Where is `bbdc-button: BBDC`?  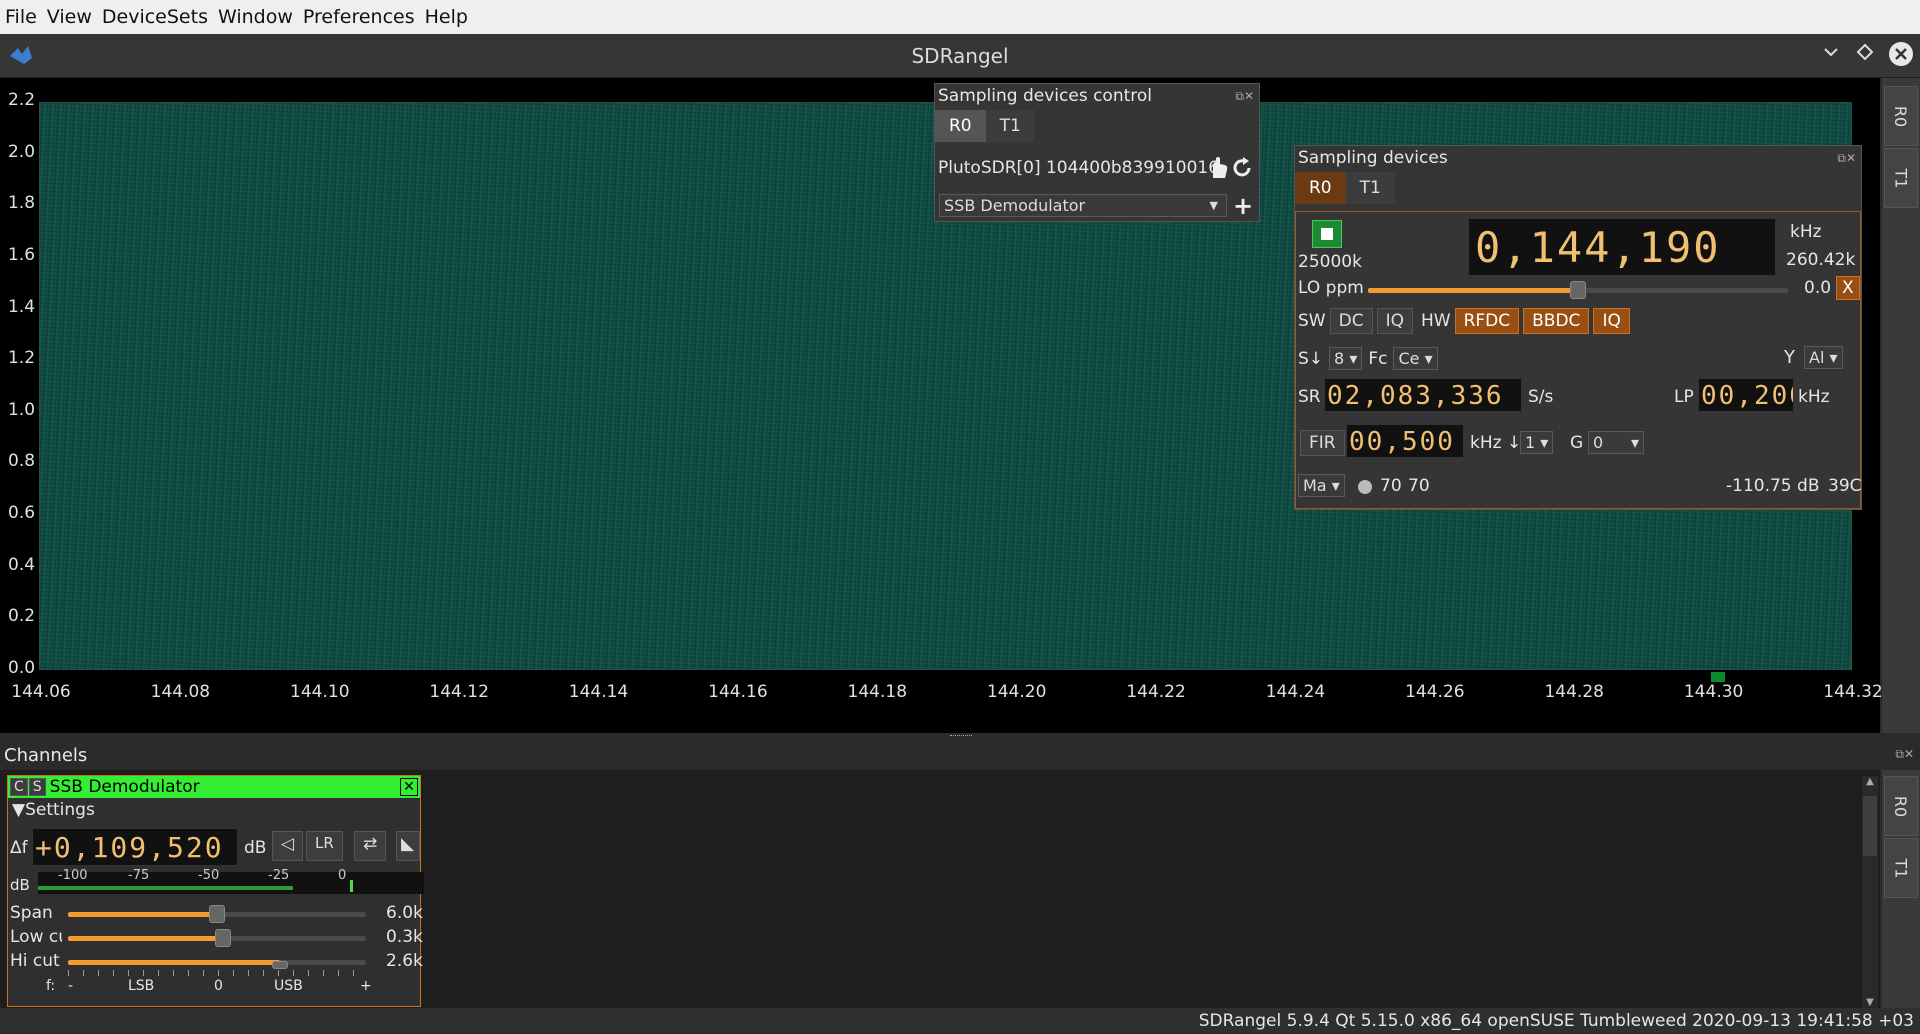 bbdc-button: BBDC is located at coordinates (1556, 321).